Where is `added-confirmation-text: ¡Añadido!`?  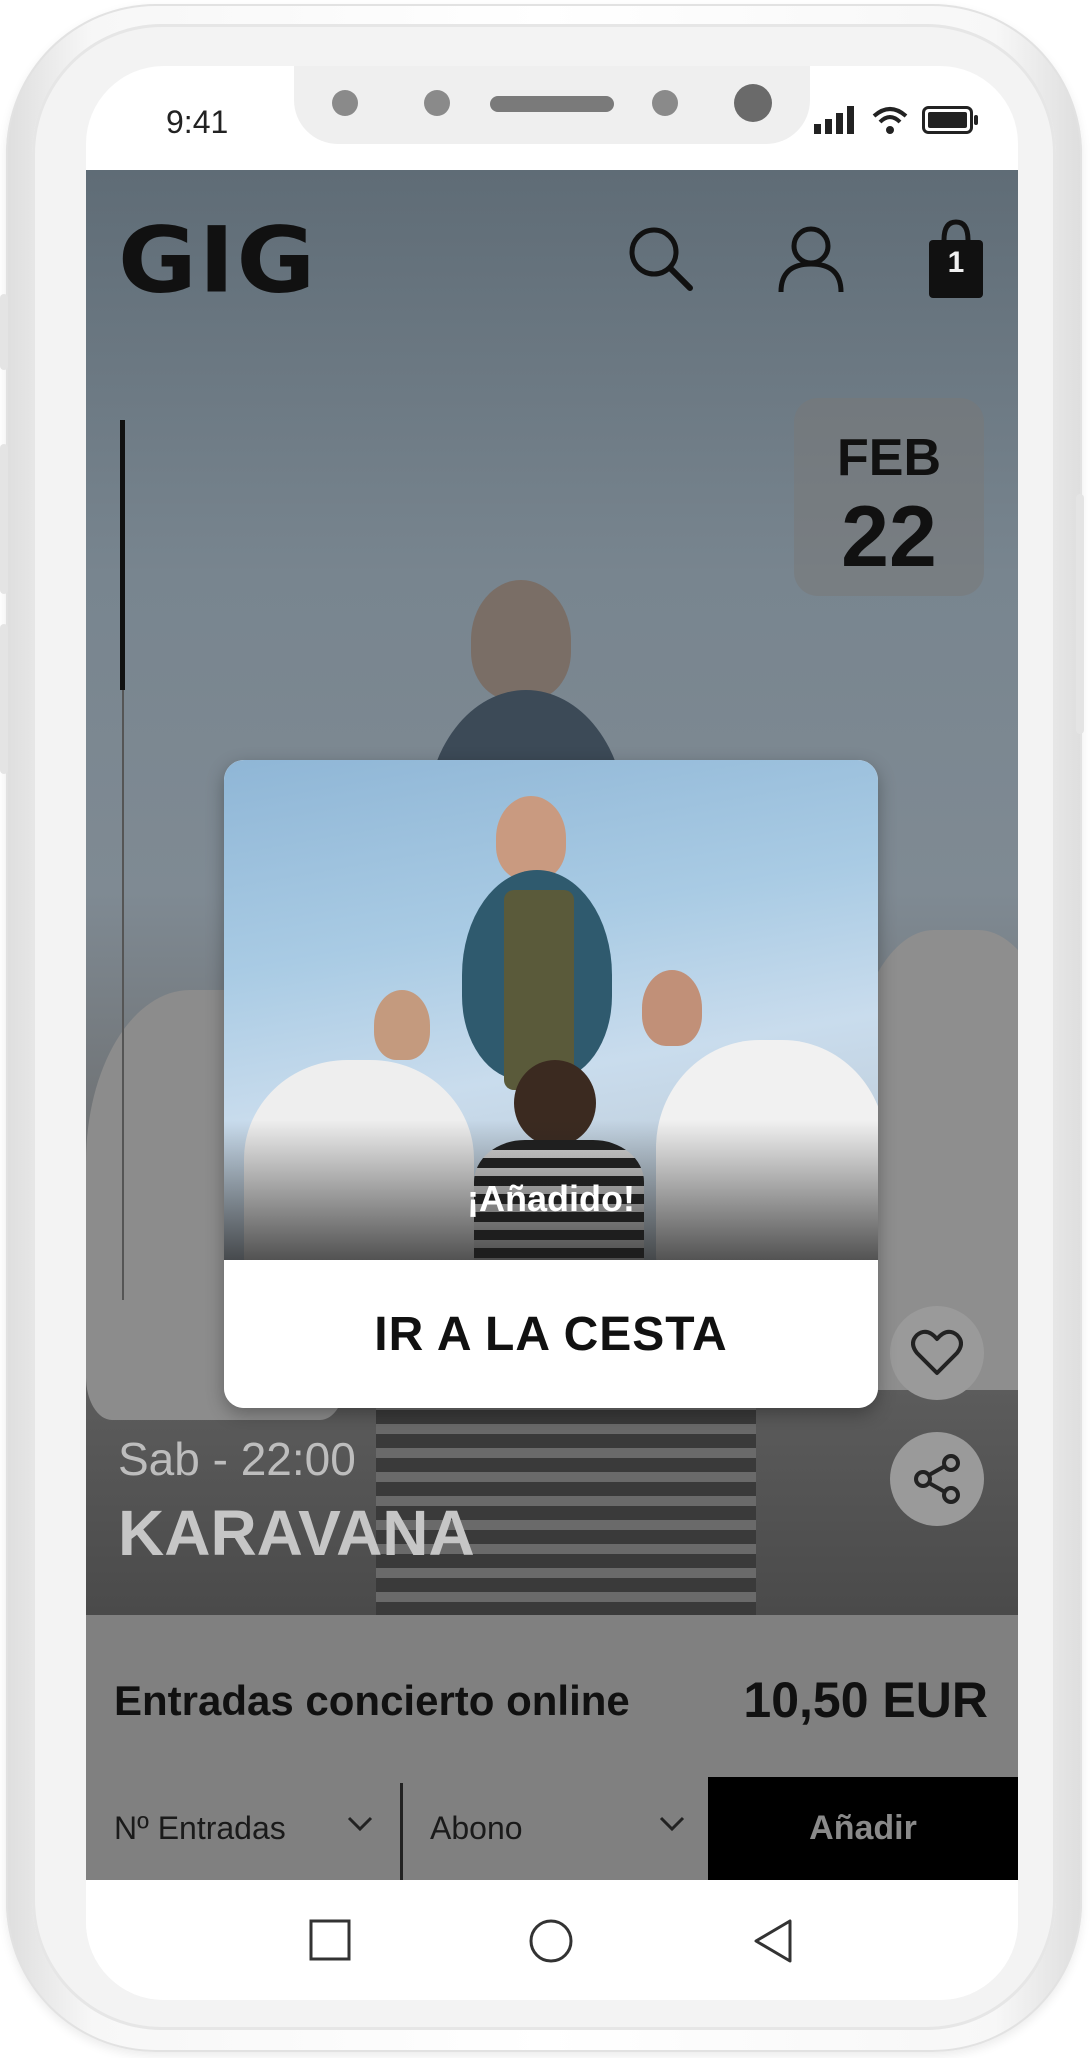
added-confirmation-text: ¡Añadido! is located at coordinates (551, 1198).